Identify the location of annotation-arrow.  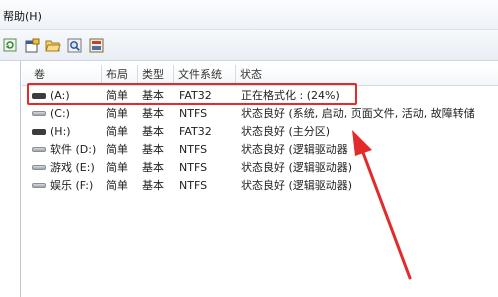
(382, 205).